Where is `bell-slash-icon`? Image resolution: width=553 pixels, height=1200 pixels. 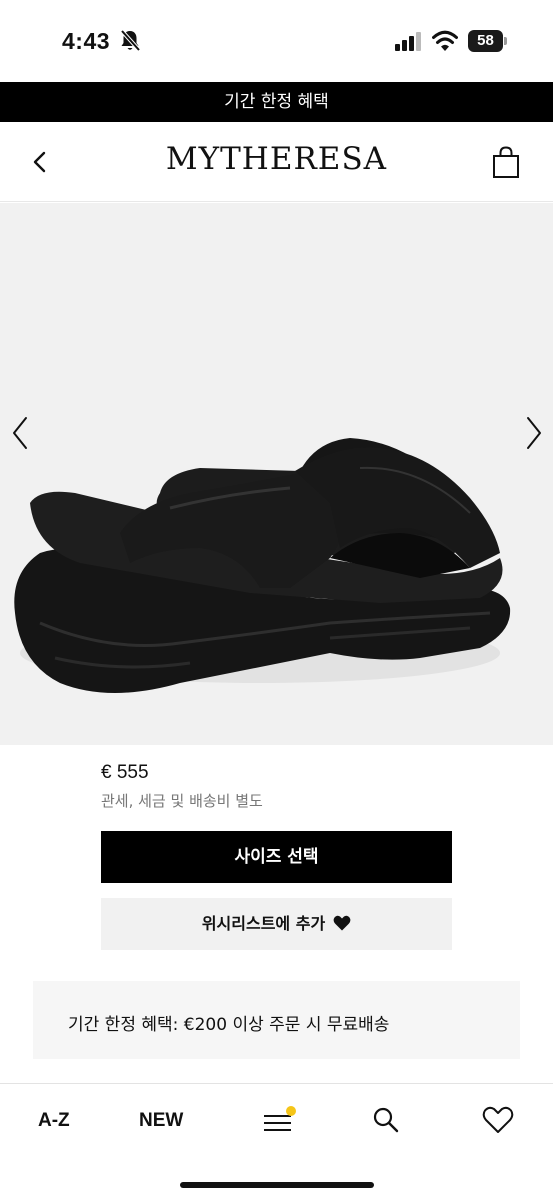 bell-slash-icon is located at coordinates (130, 40).